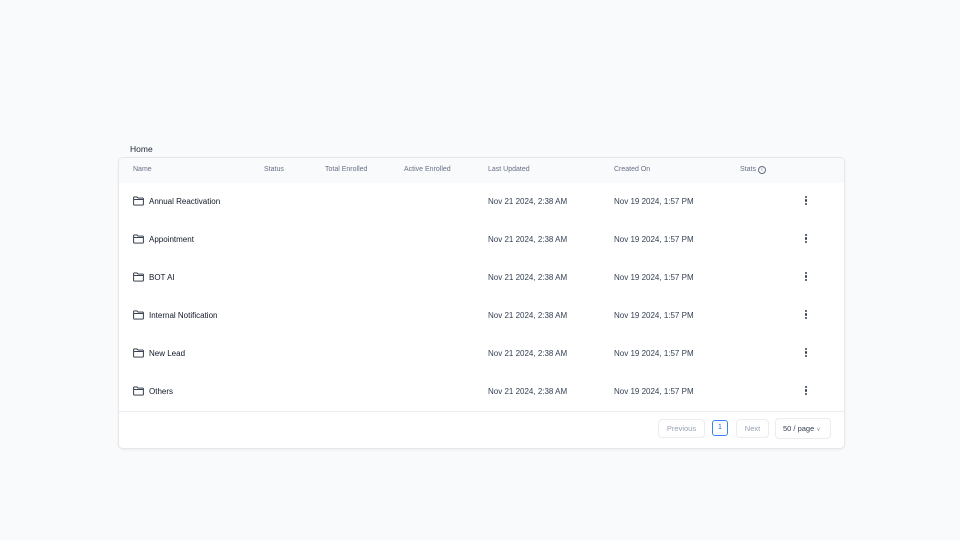 This screenshot has height=540, width=960. What do you see at coordinates (818, 430) in the screenshot?
I see `chevron-down-icon: ∨` at bounding box center [818, 430].